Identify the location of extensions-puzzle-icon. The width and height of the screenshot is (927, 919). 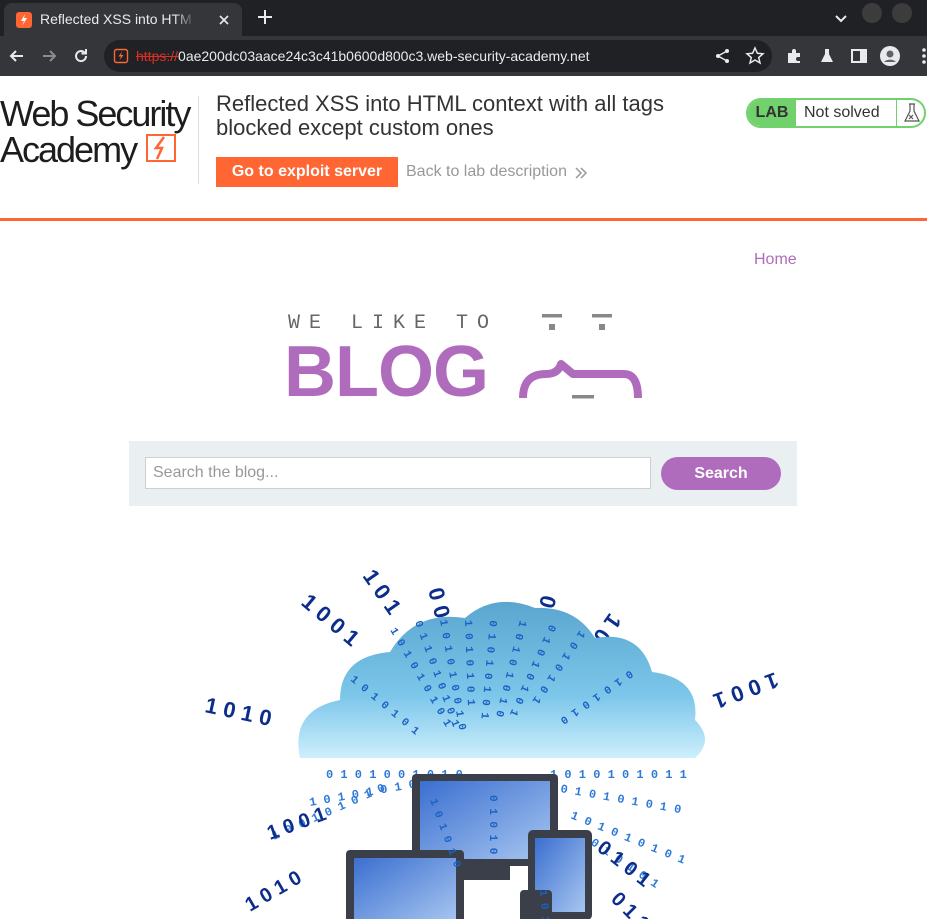
(795, 56).